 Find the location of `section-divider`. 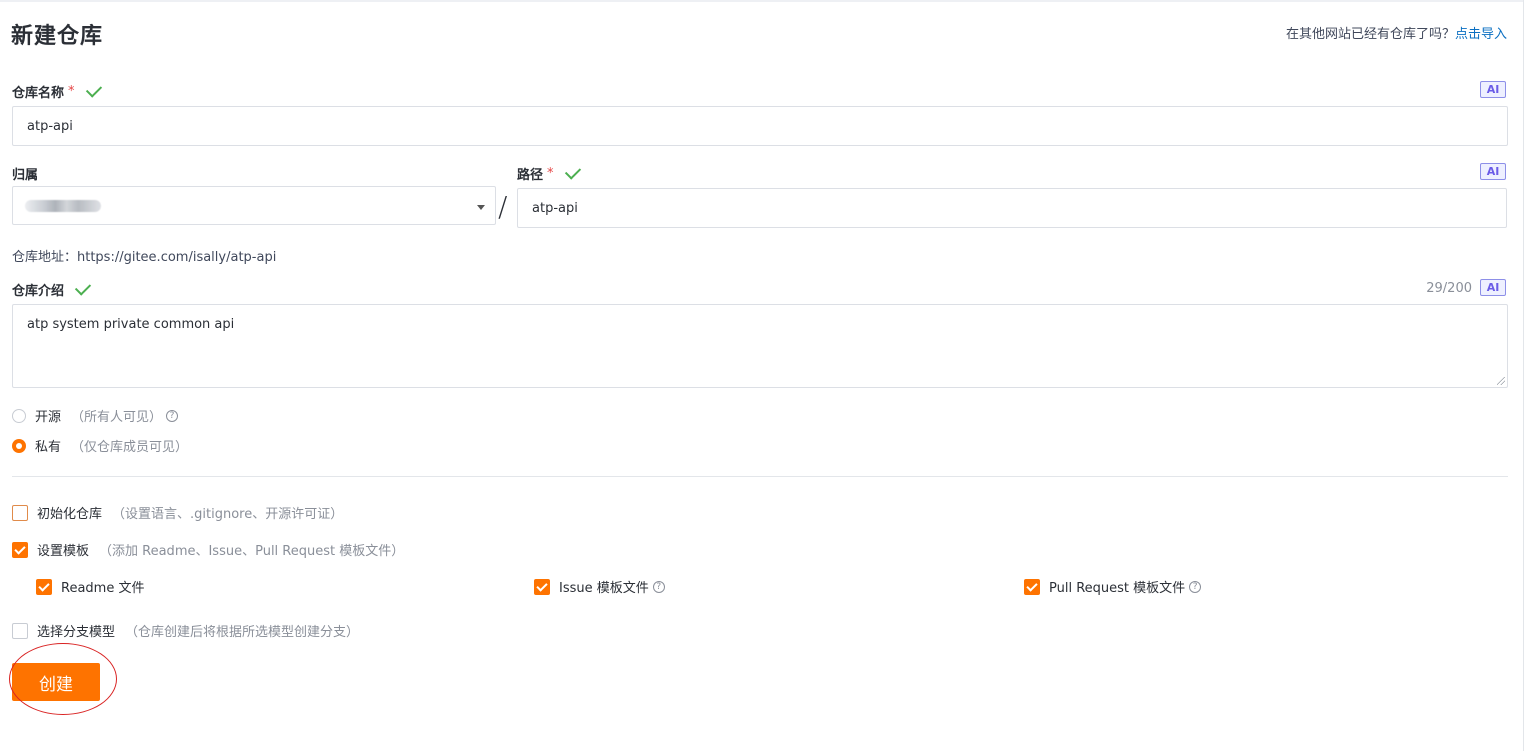

section-divider is located at coordinates (760, 476).